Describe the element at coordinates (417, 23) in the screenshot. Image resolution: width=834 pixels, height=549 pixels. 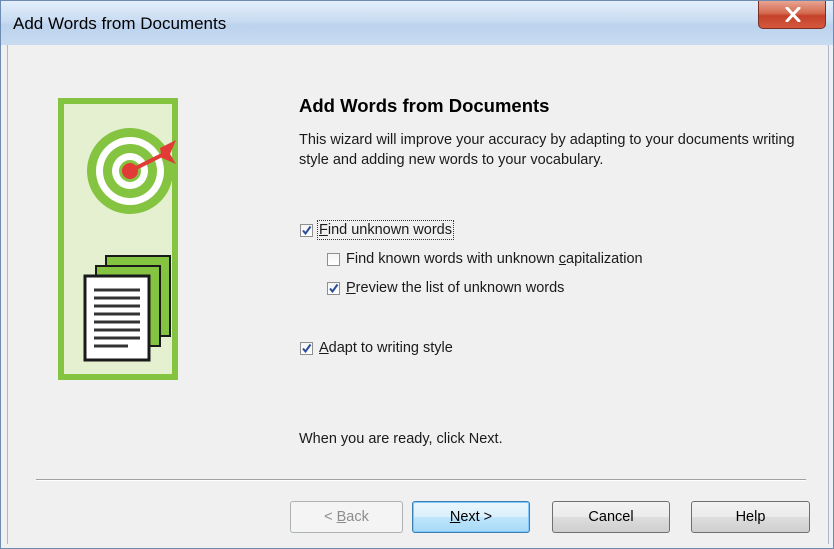
I see `title-bar: Add Words from Documents` at that location.